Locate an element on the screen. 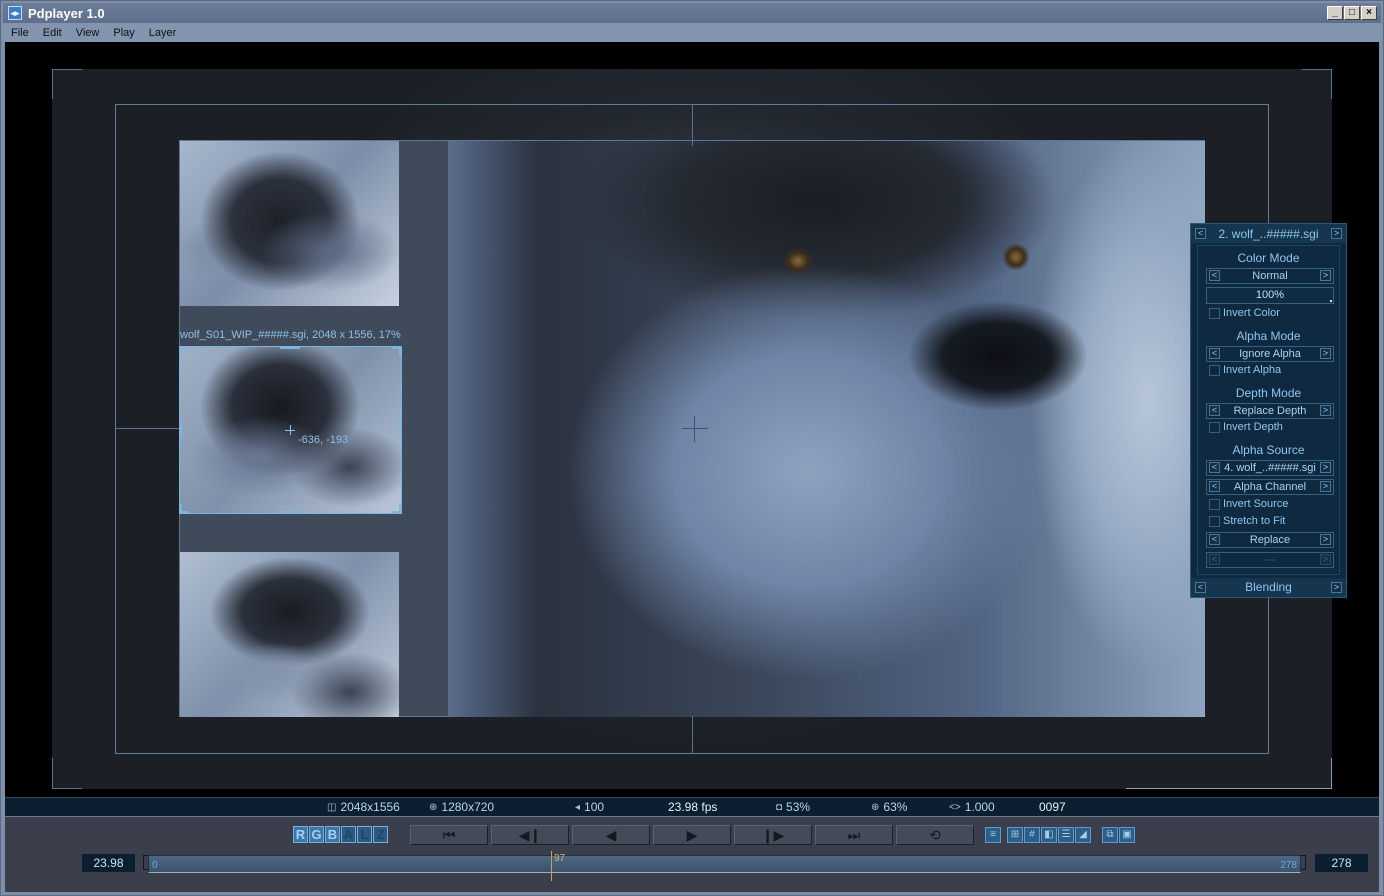 The width and height of the screenshot is (1384, 896). alpha-op-selector: < Replace > is located at coordinates (1270, 540).